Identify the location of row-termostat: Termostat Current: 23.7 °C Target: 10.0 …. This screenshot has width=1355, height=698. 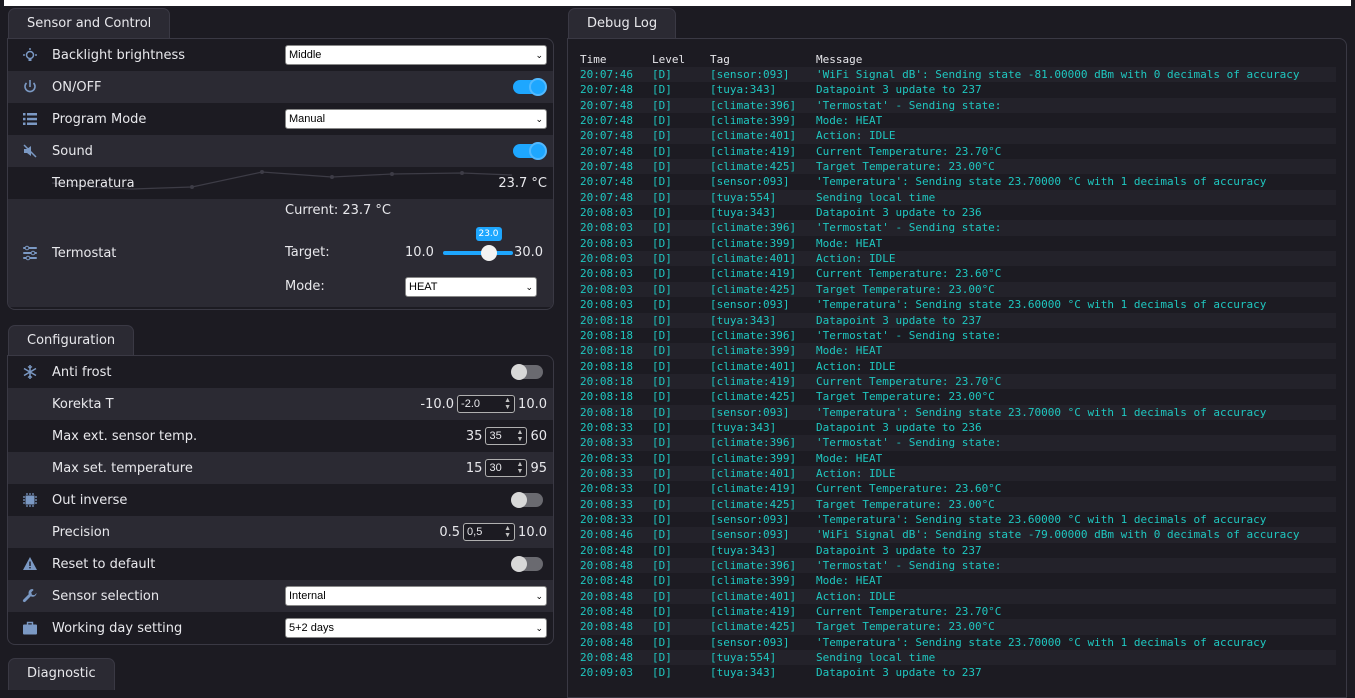
(280, 253).